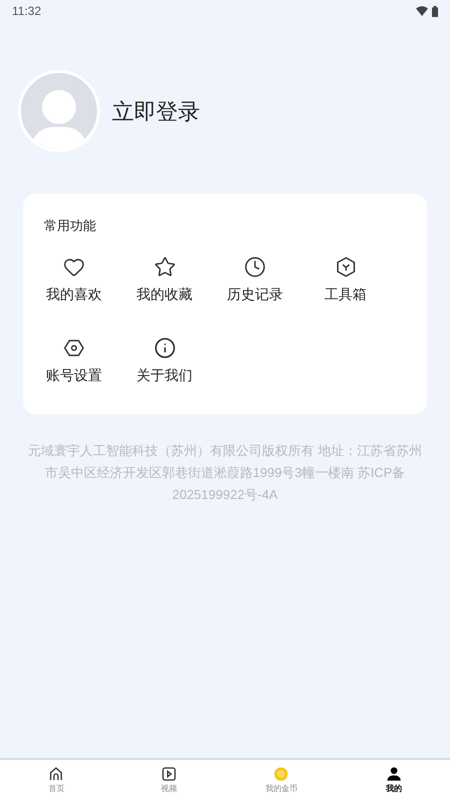  I want to click on play-icon, so click(168, 774).